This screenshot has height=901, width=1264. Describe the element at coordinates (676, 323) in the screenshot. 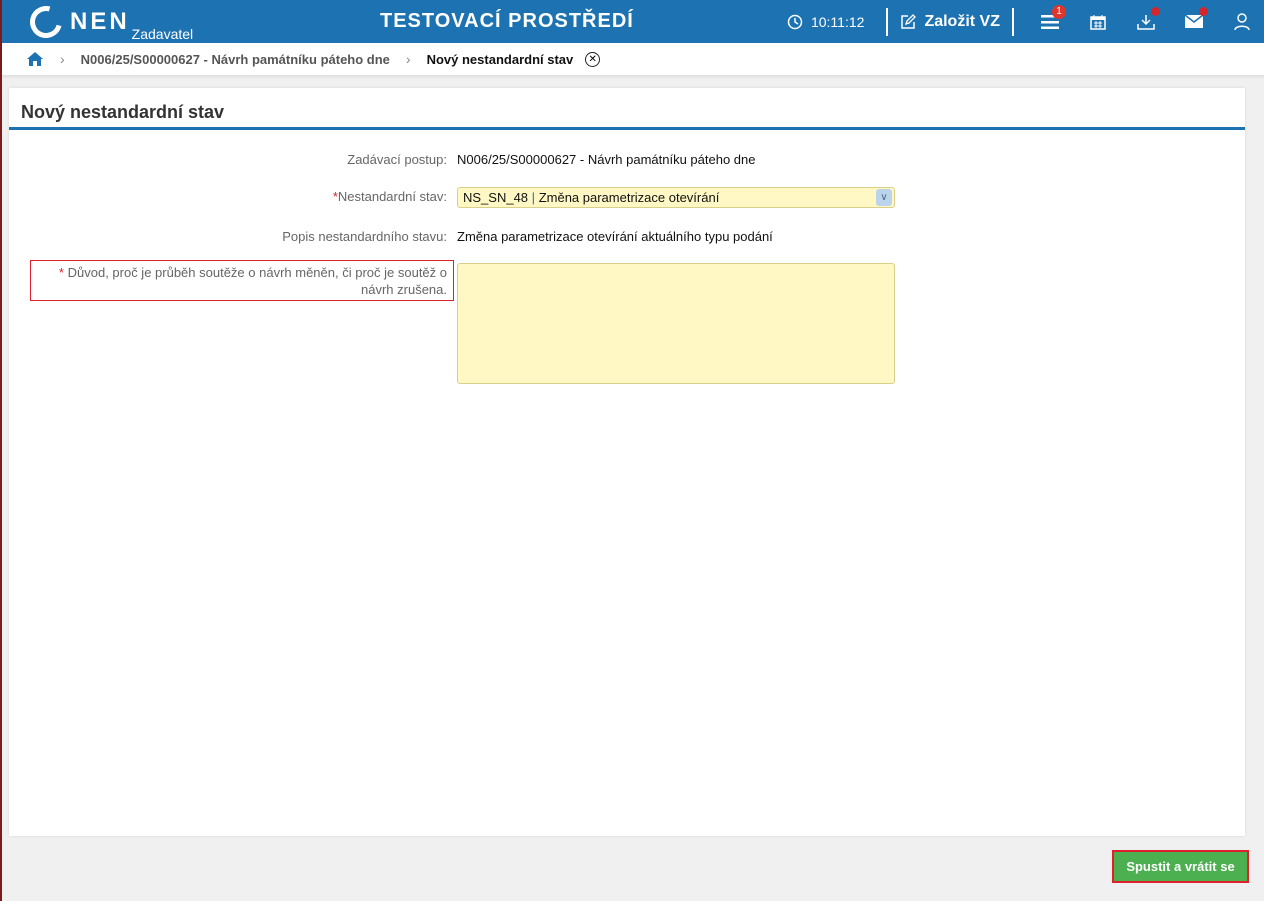

I see `reason-textarea` at that location.